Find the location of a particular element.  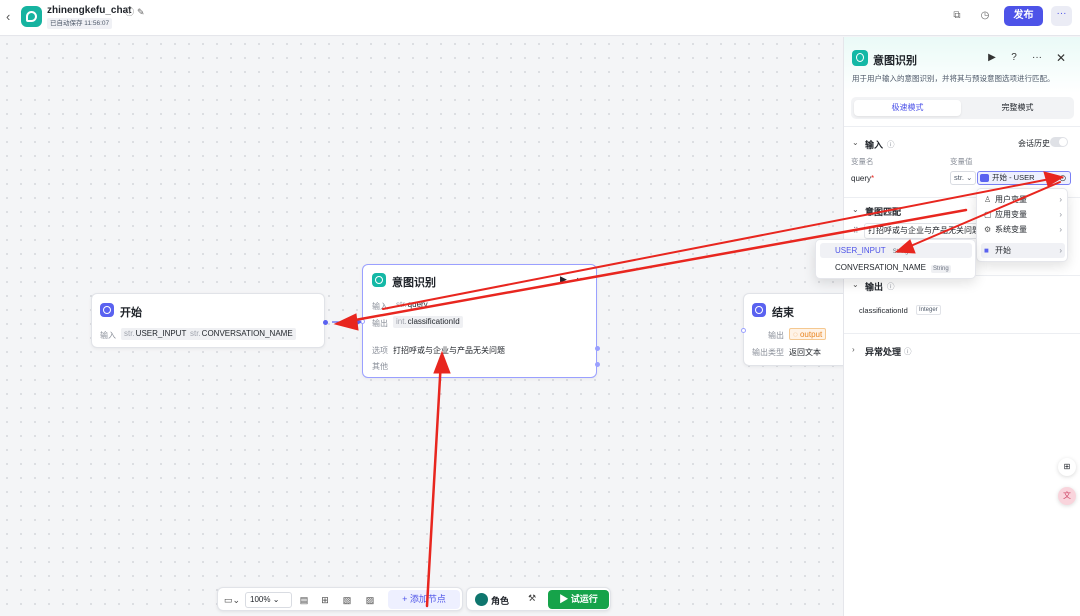

layout-icon: ⊞ is located at coordinates (325, 600).